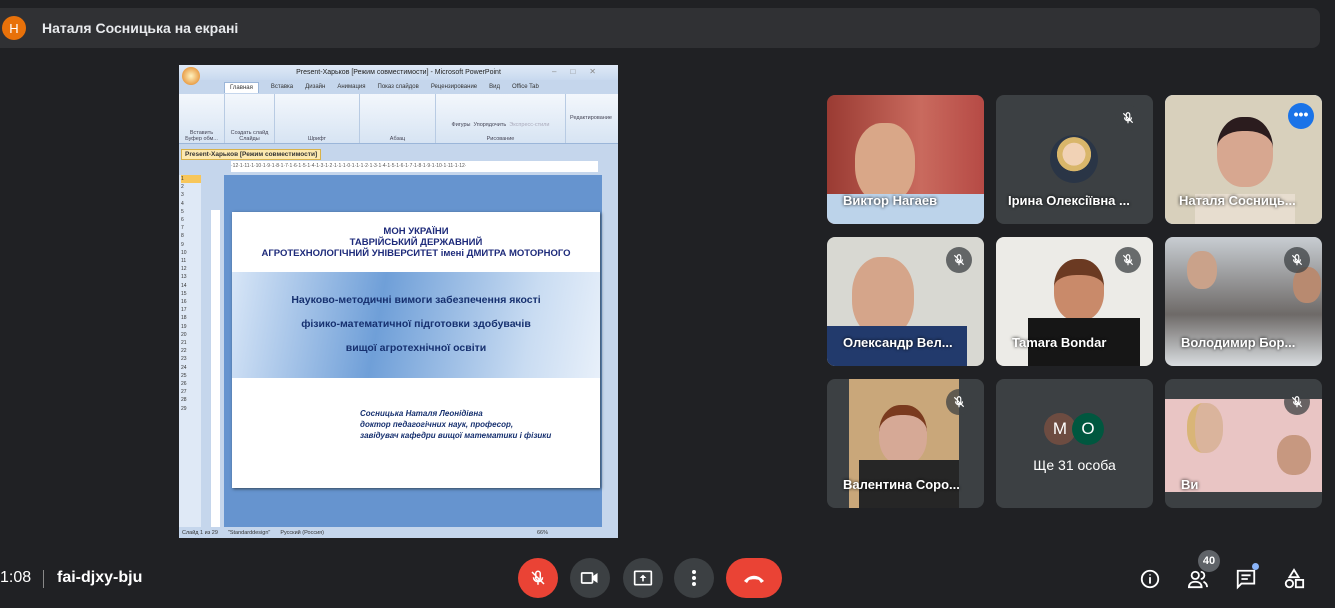 Image resolution: width=1335 pixels, height=608 pixels. What do you see at coordinates (351, 87) in the screenshot?
I see `ribbon-tab: Анимация` at bounding box center [351, 87].